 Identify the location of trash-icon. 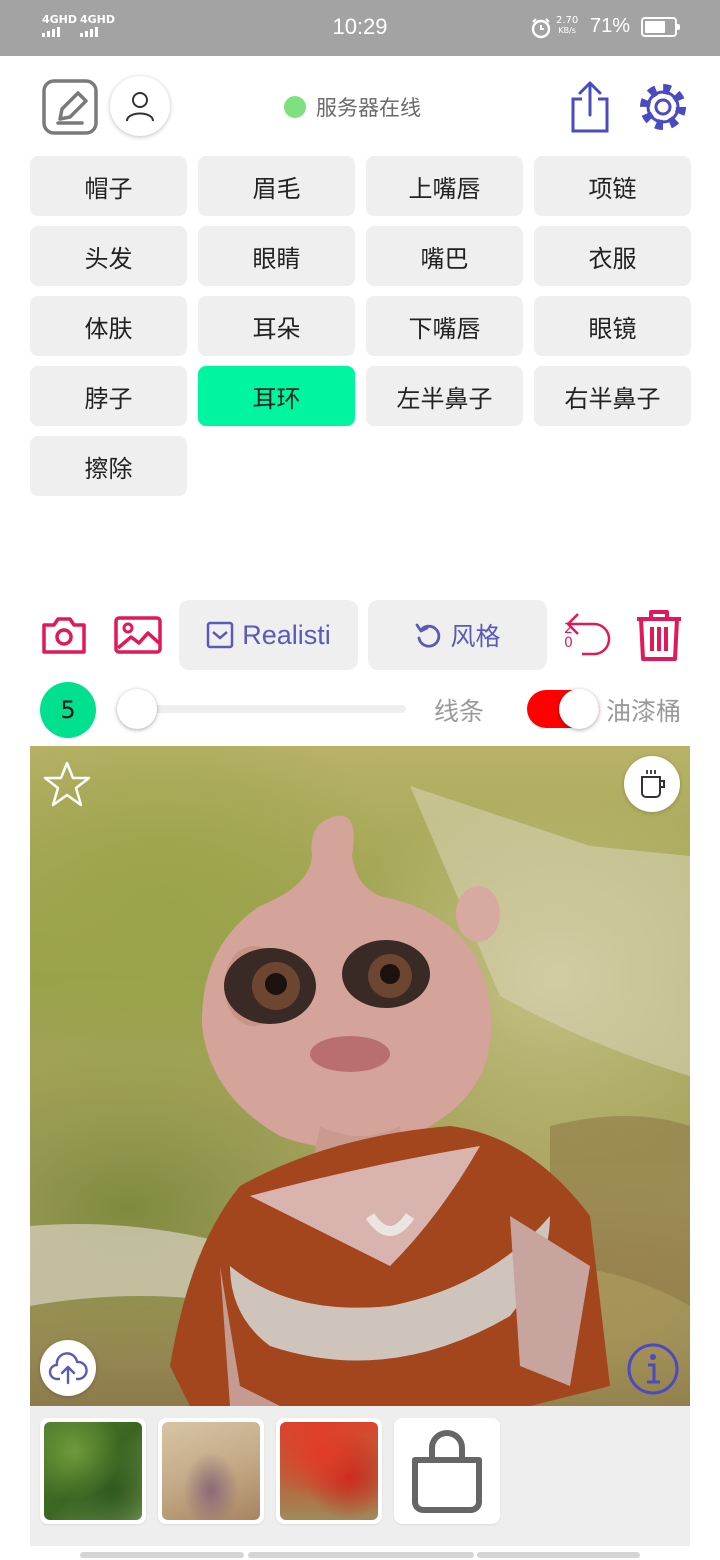
(659, 635).